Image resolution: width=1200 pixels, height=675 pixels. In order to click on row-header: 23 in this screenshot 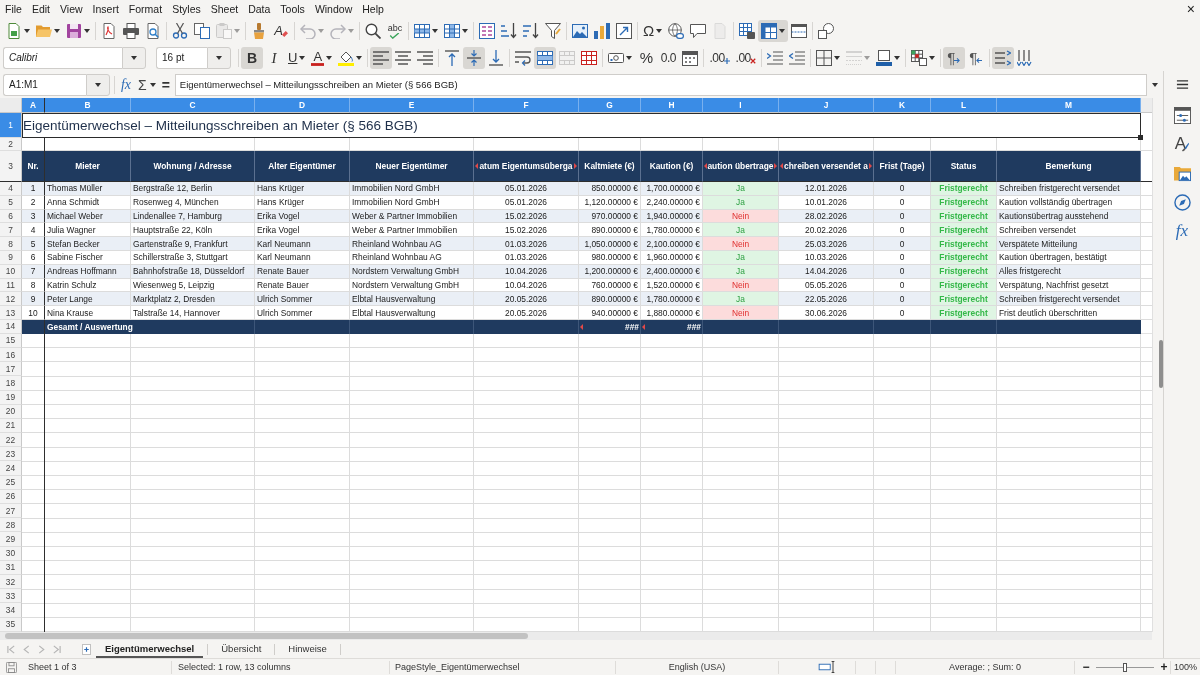, I will do `click(11, 454)`.